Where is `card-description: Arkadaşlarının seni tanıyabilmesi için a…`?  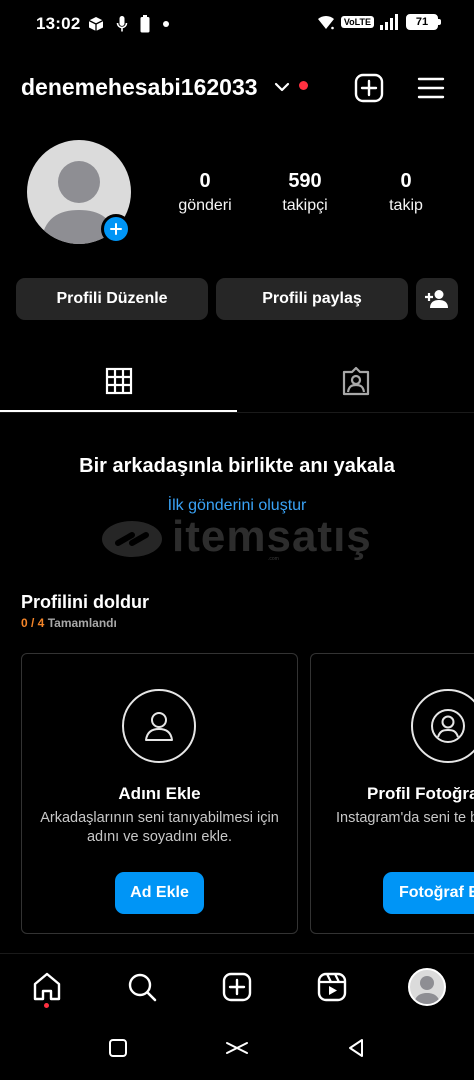
card-description: Arkadaşlarının seni tanıyabilmesi için a… is located at coordinates (159, 827).